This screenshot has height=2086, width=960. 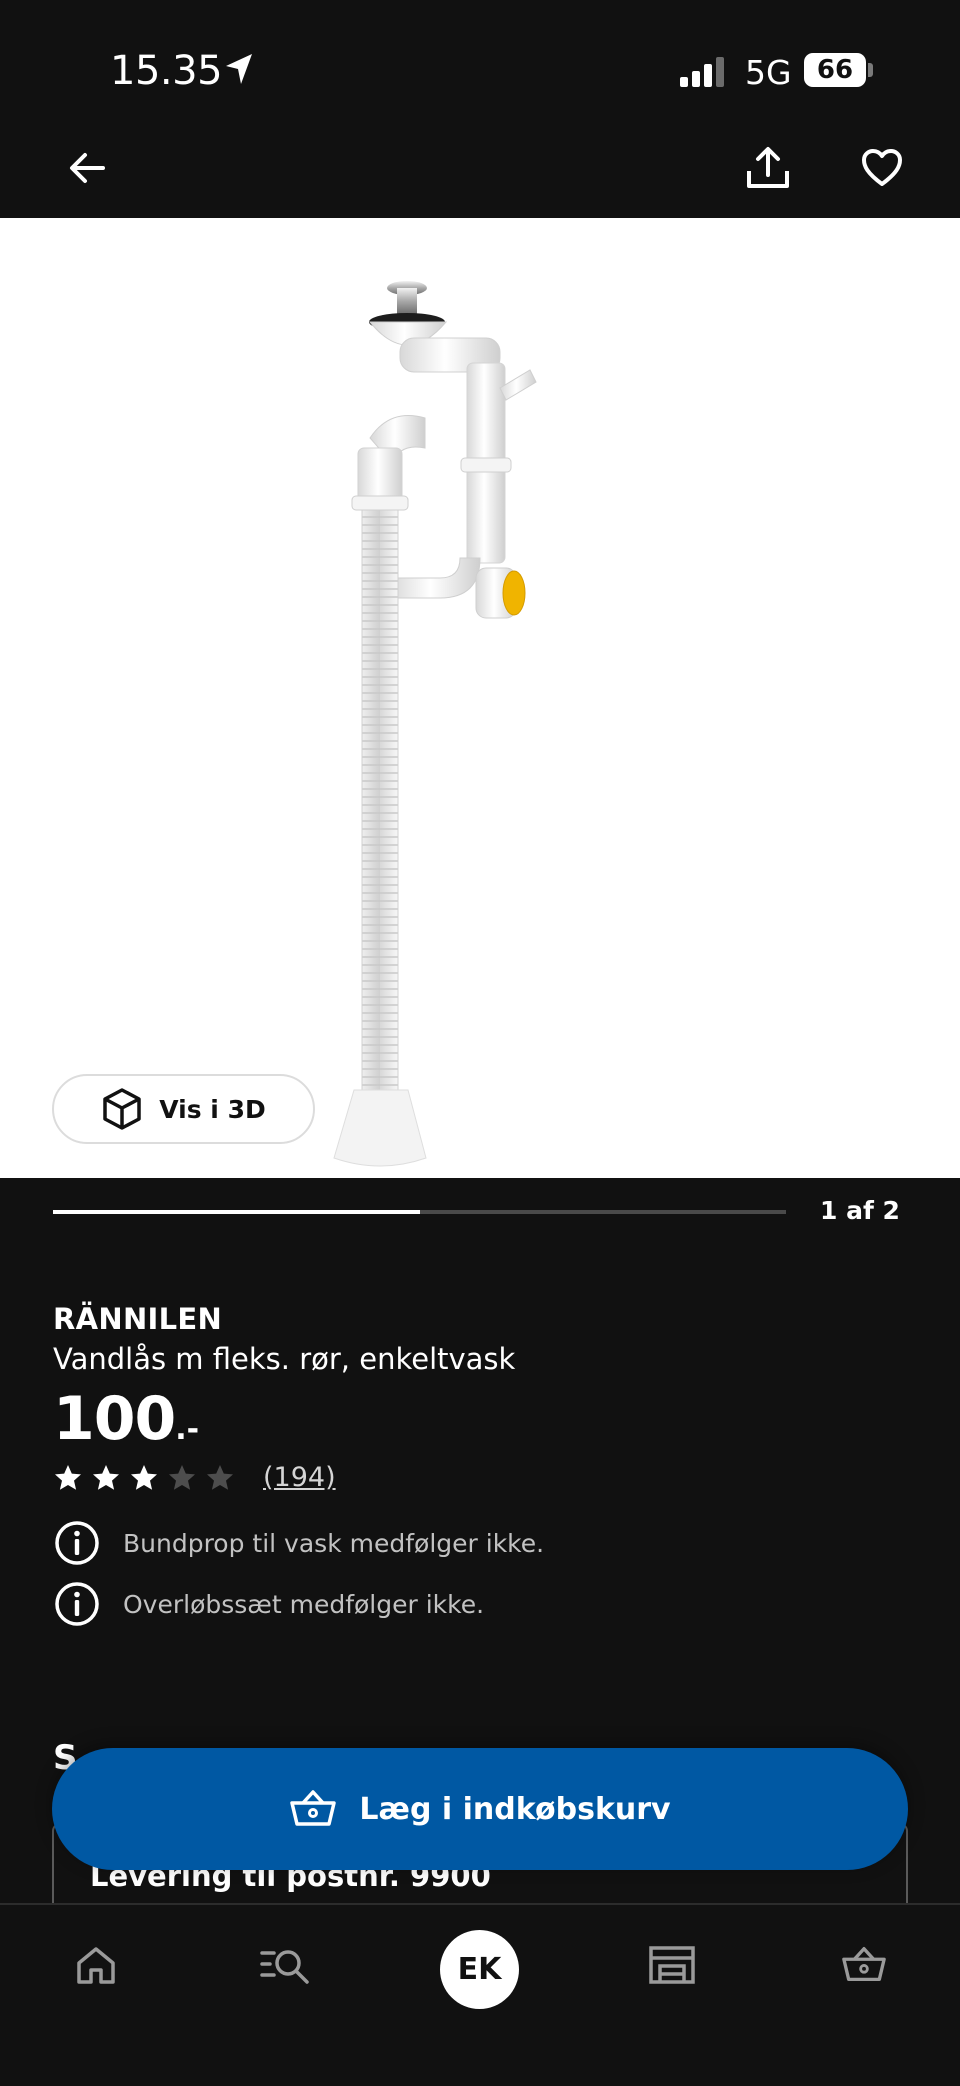 I want to click on price-value: 100, so click(x=114, y=1419).